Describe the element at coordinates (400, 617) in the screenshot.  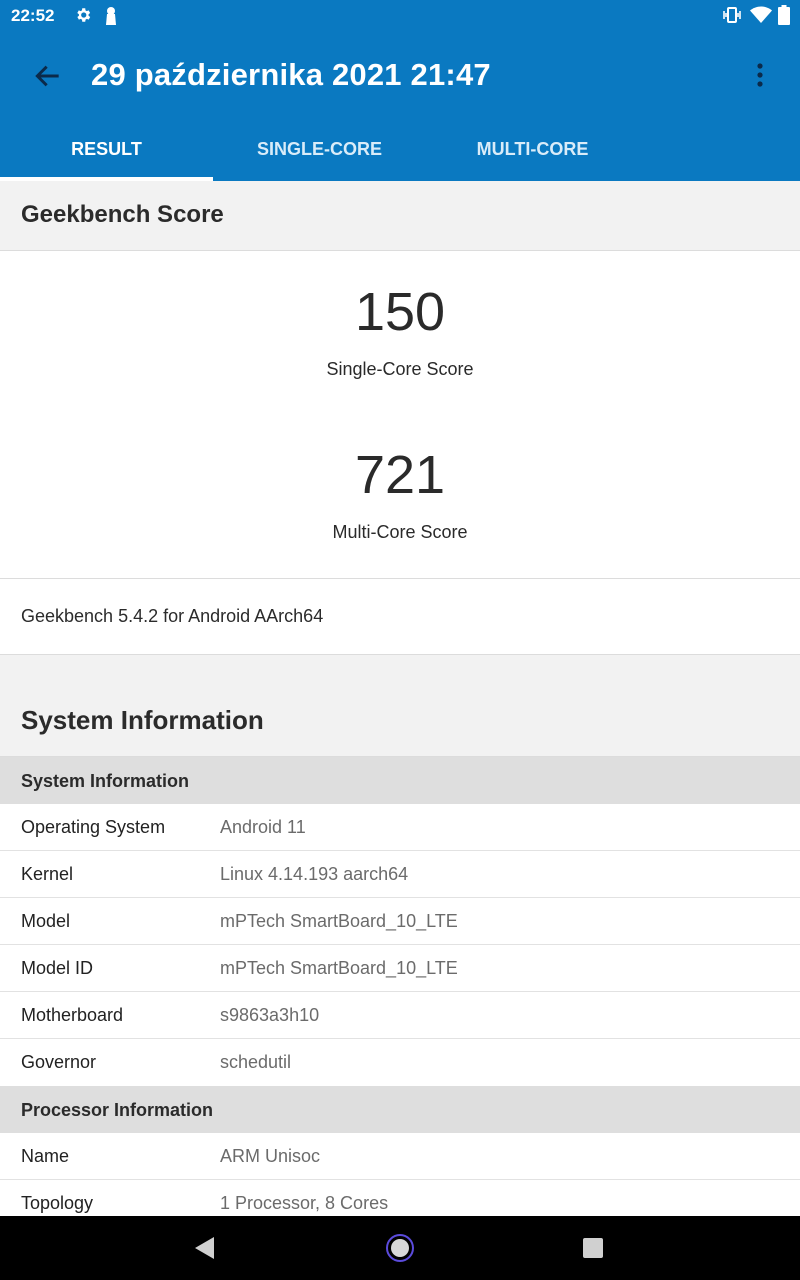
I see `version-row: Geekbench 5.4.2 for Android AArch64` at that location.